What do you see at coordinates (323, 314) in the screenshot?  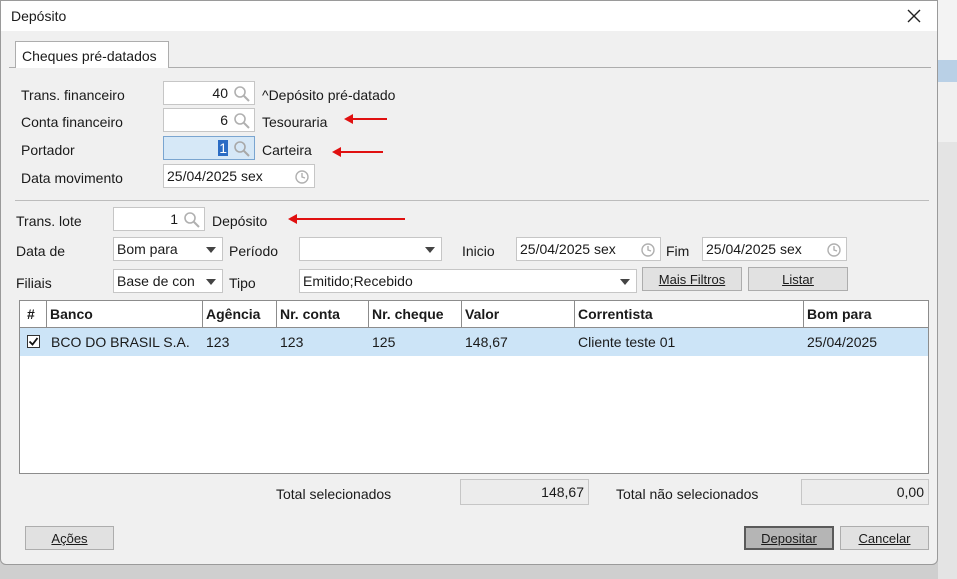 I see `column-header: Nr. conta` at bounding box center [323, 314].